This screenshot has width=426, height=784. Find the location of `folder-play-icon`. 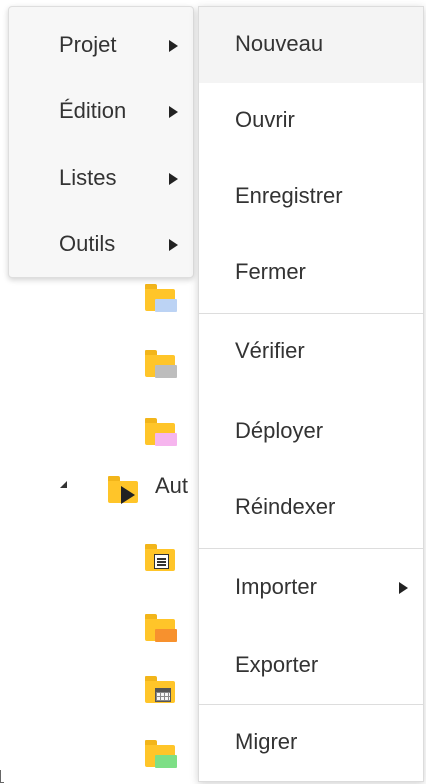

folder-play-icon is located at coordinates (124, 490).